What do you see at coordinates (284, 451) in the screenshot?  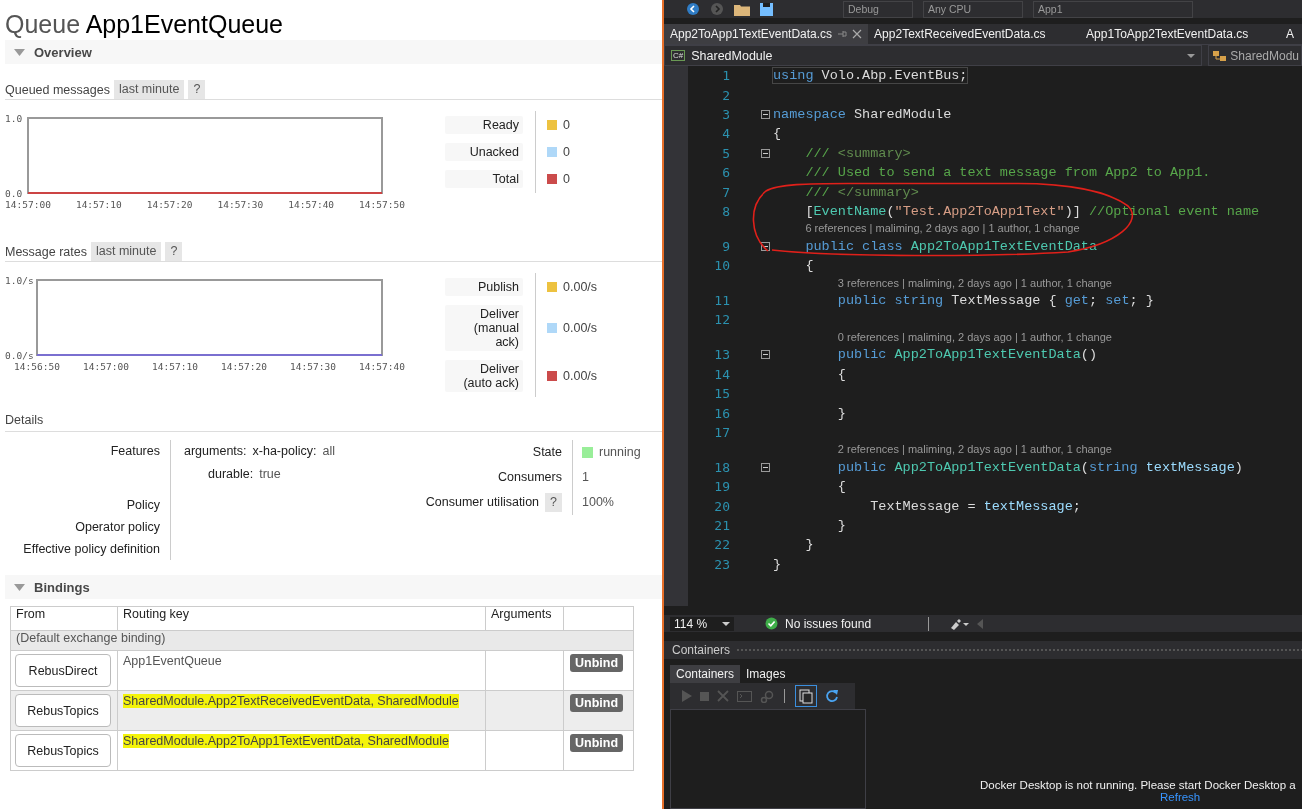 I see `feature-key: x-ha-policy:` at bounding box center [284, 451].